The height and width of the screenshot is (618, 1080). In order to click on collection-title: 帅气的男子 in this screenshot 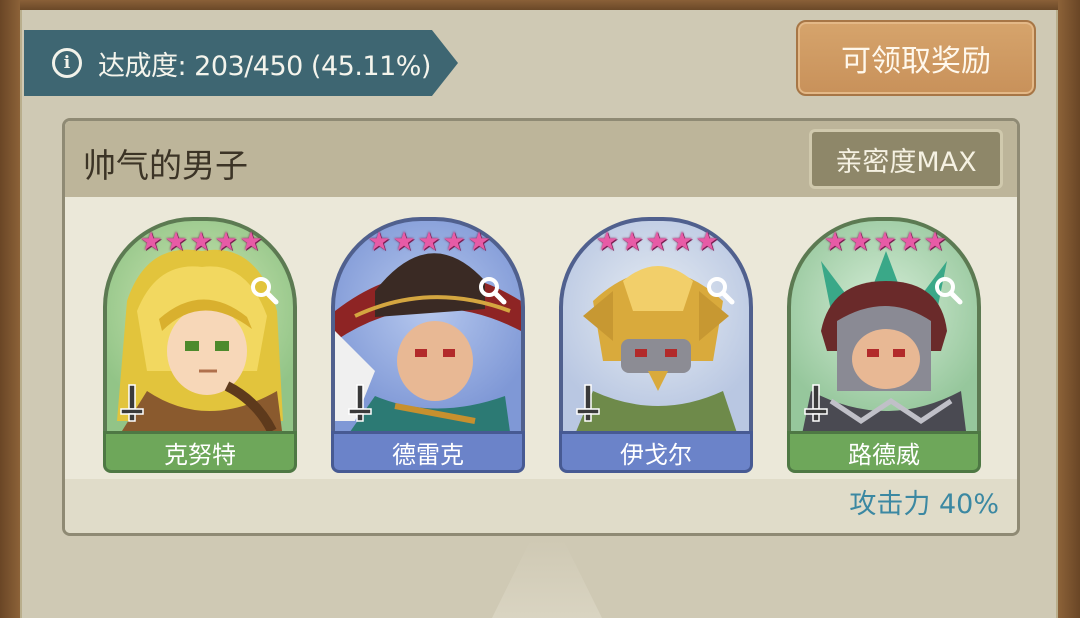, I will do `click(165, 165)`.